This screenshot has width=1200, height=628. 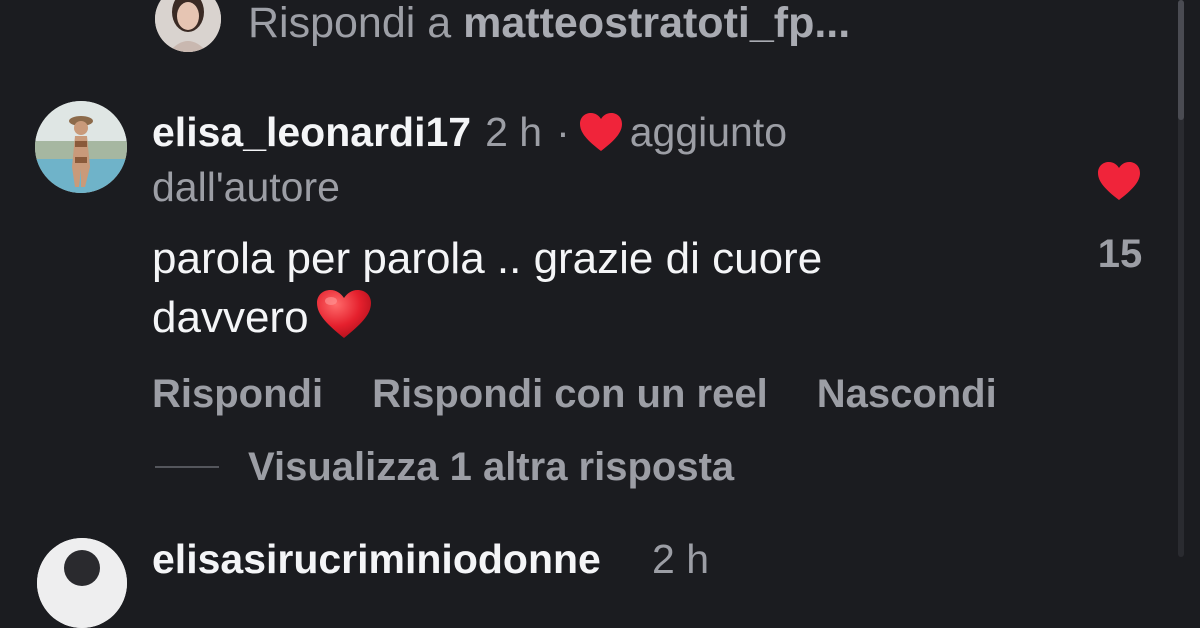 I want to click on like-heart-icon, so click(x=1119, y=181).